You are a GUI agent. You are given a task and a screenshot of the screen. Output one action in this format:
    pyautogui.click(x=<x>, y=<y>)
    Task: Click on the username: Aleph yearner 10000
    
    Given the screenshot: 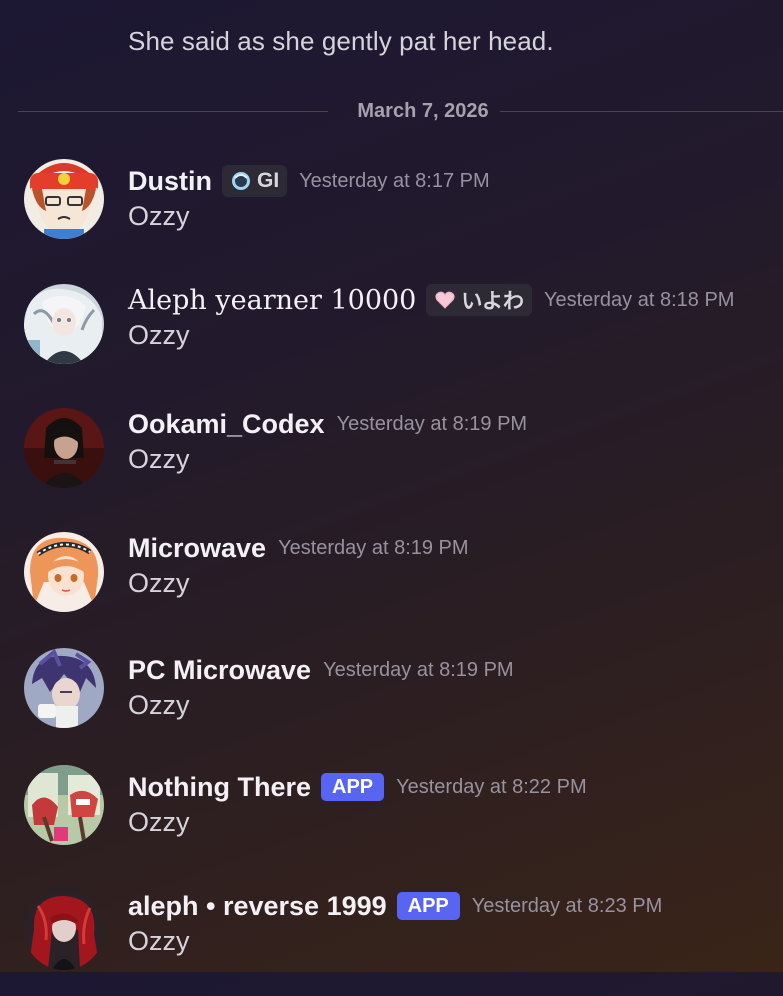 What is the action you would take?
    pyautogui.click(x=272, y=300)
    